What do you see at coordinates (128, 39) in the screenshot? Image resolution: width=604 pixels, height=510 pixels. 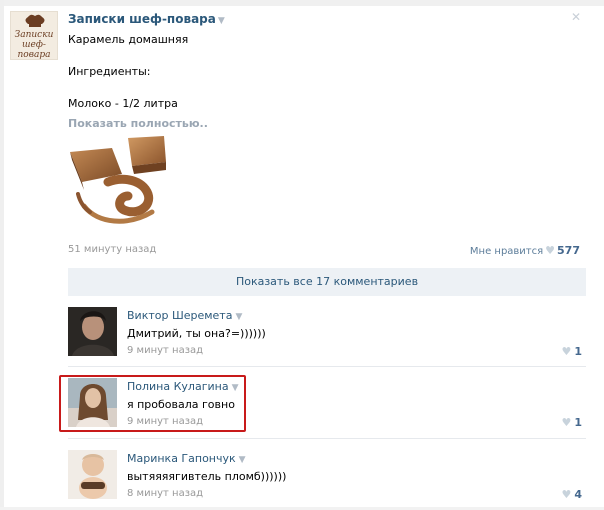 I see `post-text-line: Карамель домашняя` at bounding box center [128, 39].